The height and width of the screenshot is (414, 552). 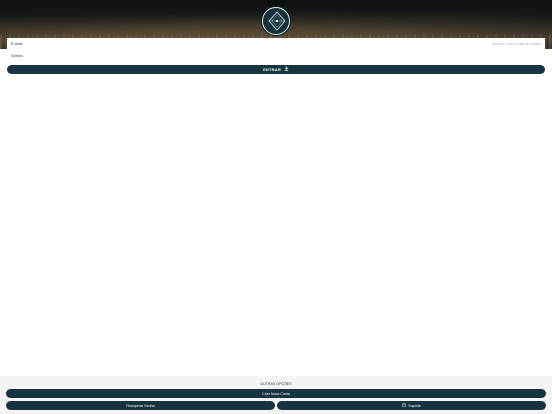 I want to click on login-button: ENTRAR, so click(x=276, y=69).